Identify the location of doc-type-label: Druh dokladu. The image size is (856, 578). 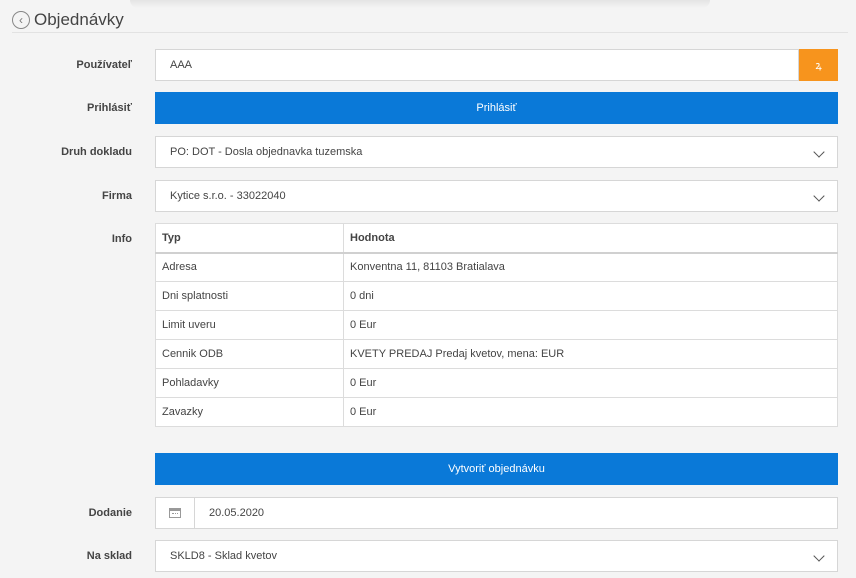
(96, 152).